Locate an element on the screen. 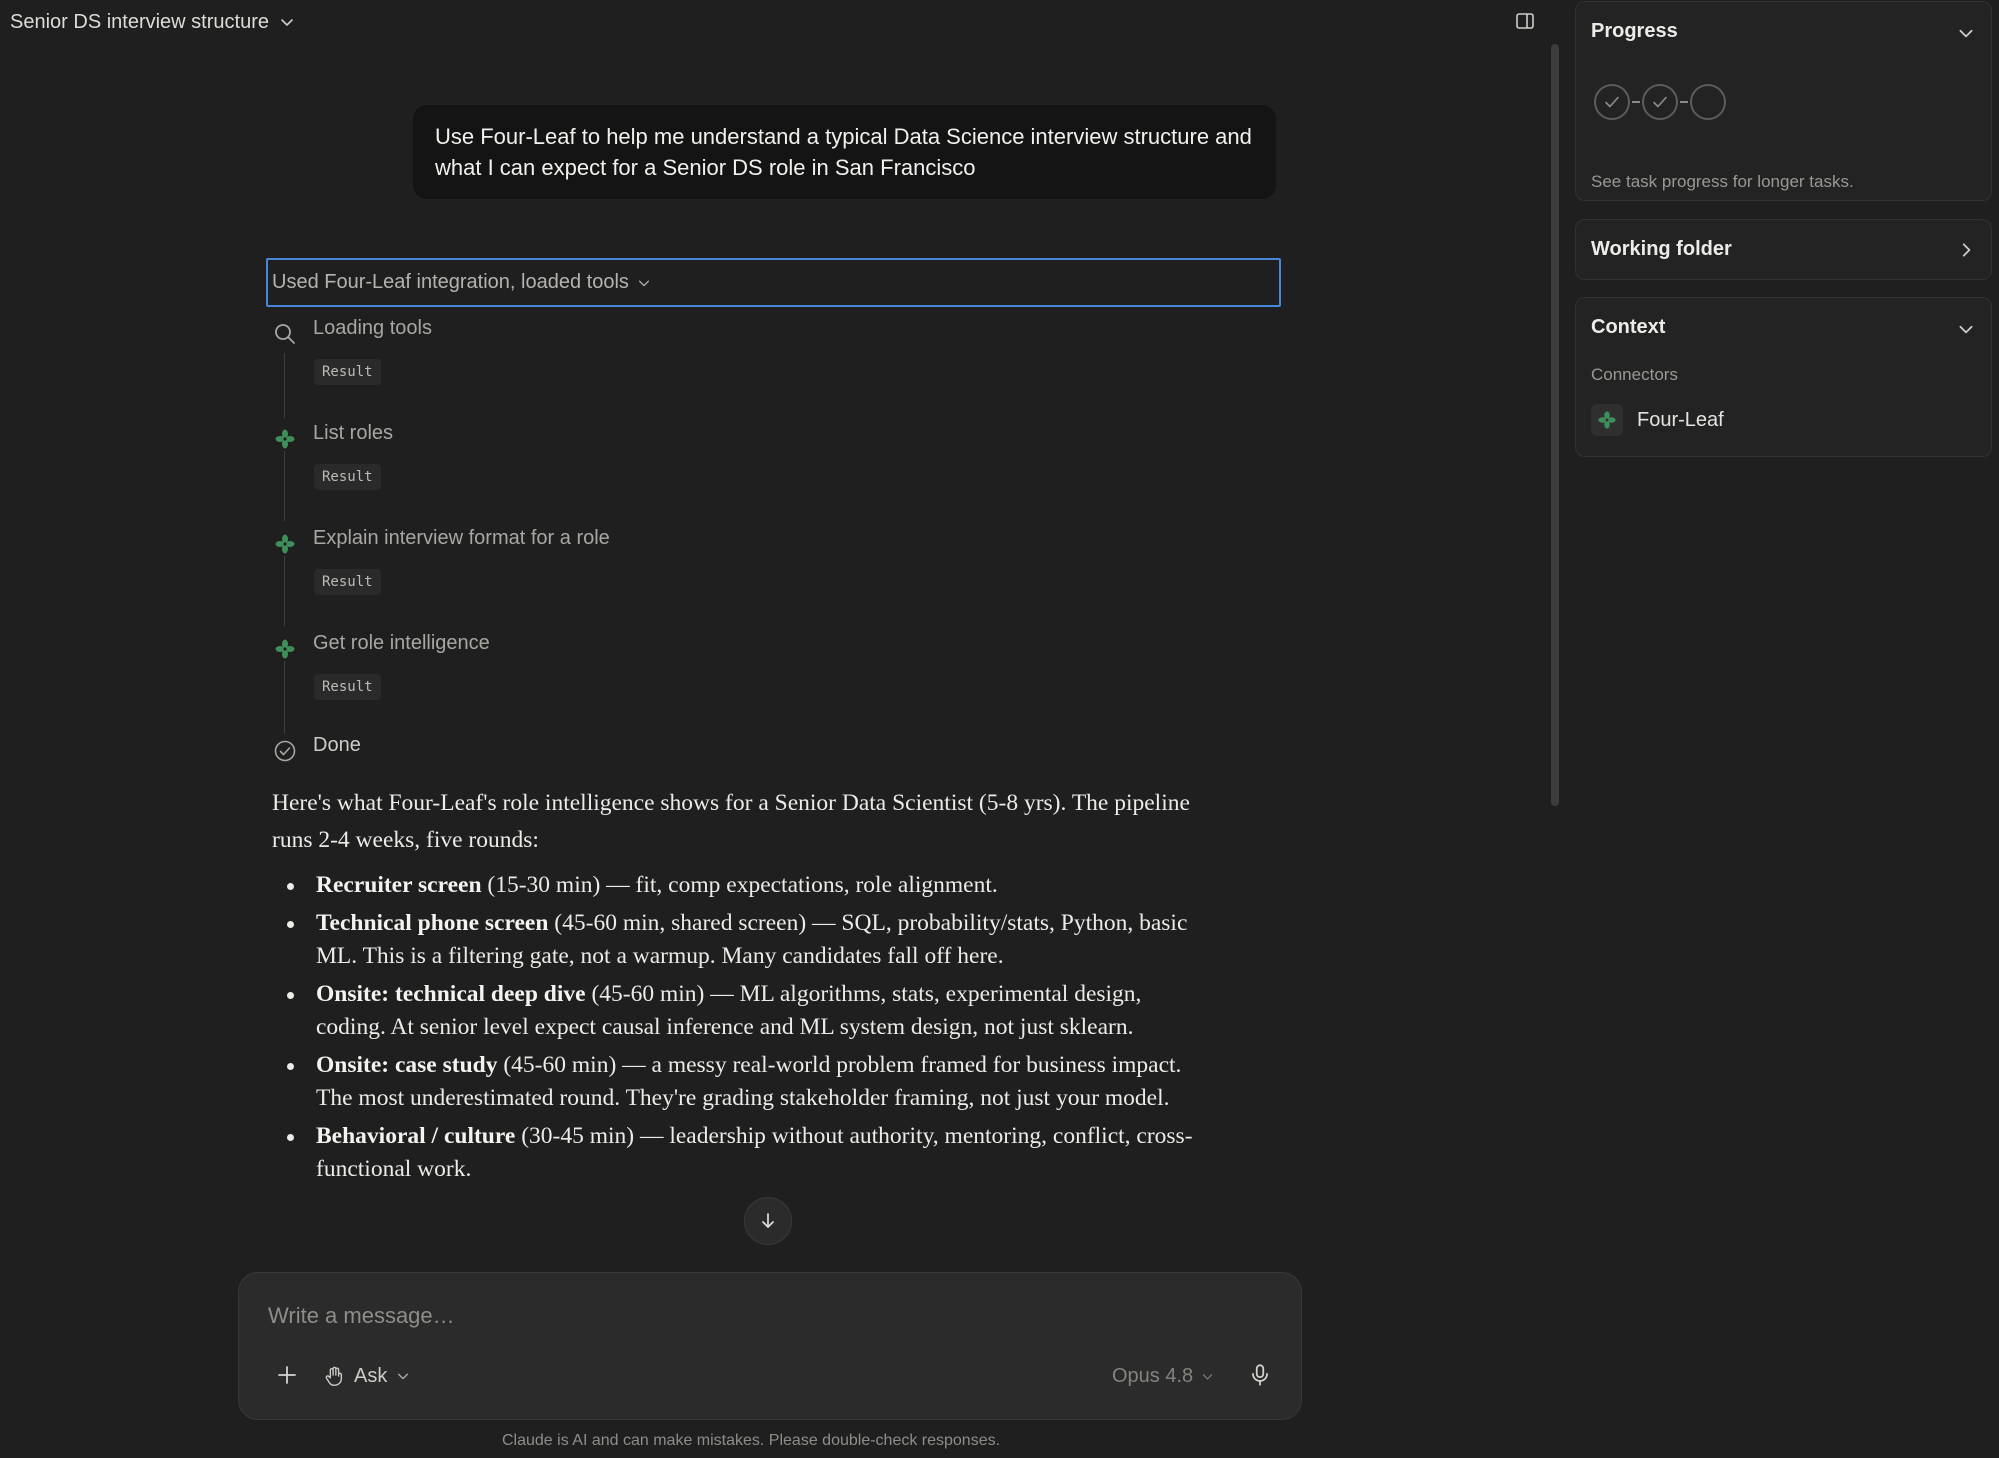  tool-step-label: List roles is located at coordinates (353, 433).